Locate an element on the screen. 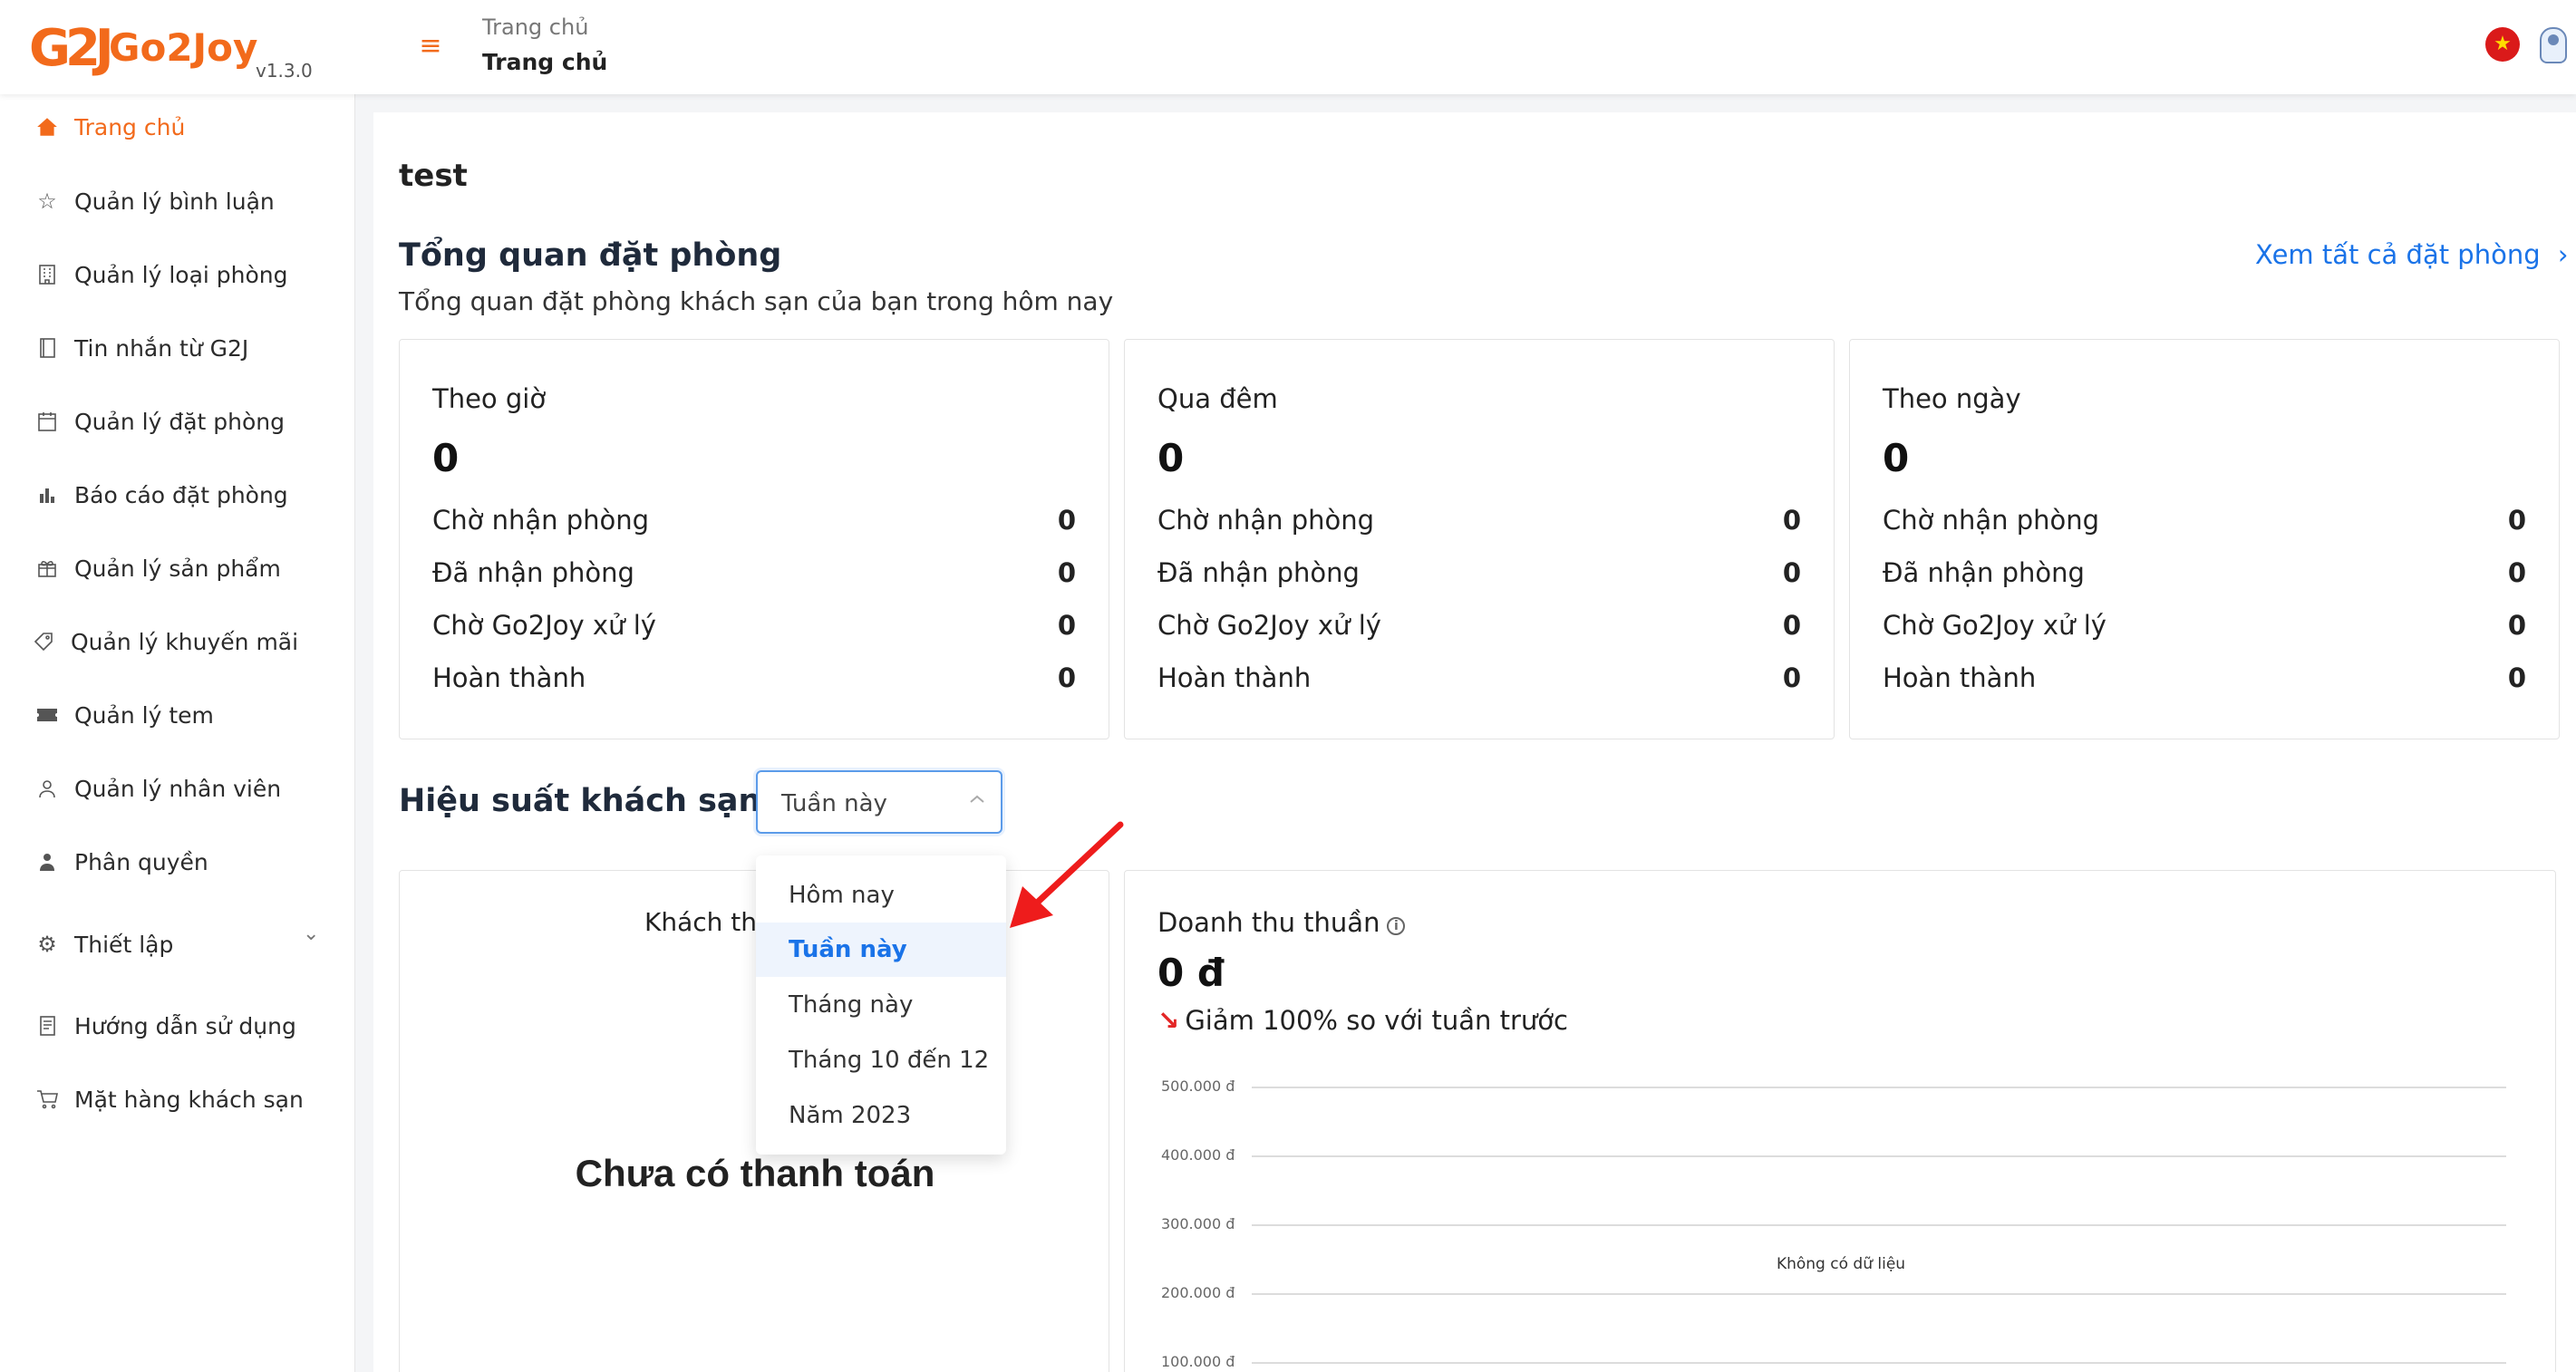  sidebar-item-permissions: Phân quyền is located at coordinates (120, 862).